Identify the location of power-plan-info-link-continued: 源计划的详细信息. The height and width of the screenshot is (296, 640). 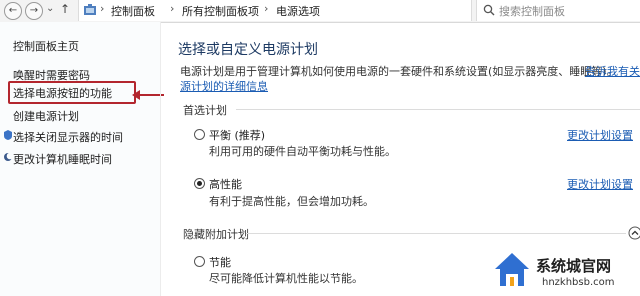
(224, 86).